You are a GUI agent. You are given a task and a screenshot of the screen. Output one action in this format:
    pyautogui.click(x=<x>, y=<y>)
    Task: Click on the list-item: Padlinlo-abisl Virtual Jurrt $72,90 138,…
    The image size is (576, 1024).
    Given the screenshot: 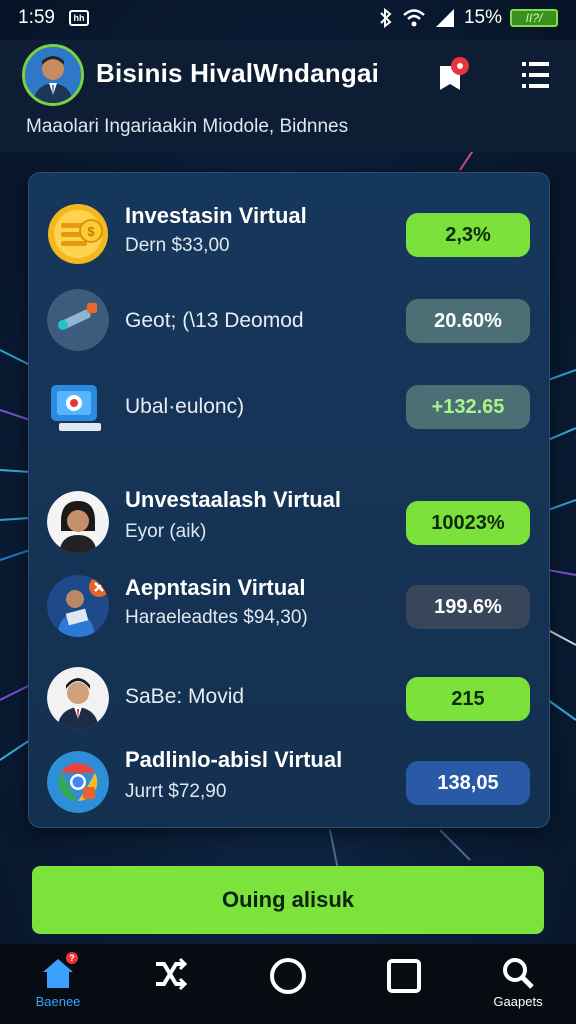 What is the action you would take?
    pyautogui.click(x=290, y=781)
    